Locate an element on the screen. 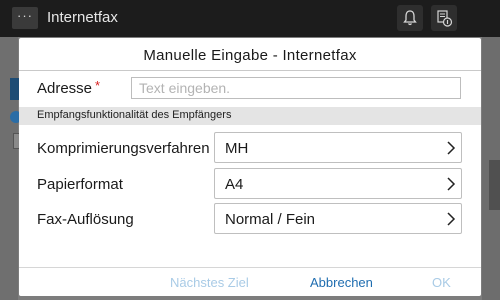 The image size is (500, 300). required-marker: * is located at coordinates (98, 85).